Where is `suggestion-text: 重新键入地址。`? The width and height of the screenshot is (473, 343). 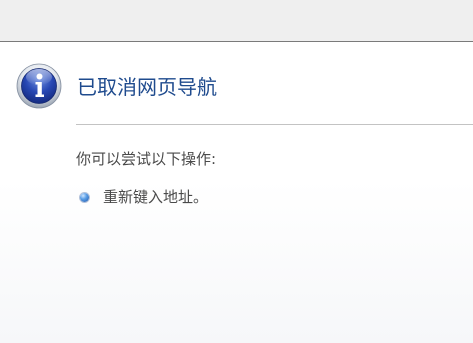 suggestion-text: 重新键入地址。 is located at coordinates (156, 197).